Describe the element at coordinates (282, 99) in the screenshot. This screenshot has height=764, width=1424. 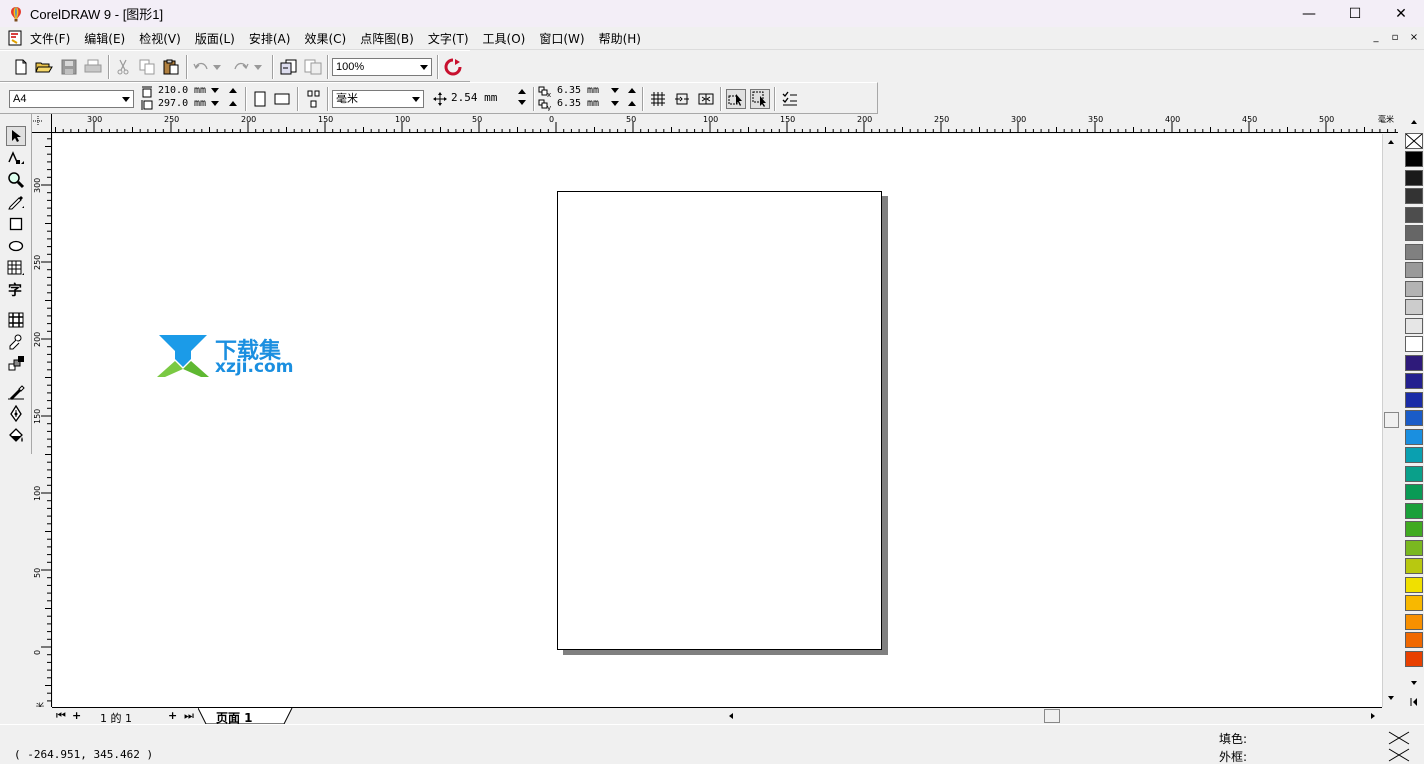
I see `landscape-button` at that location.